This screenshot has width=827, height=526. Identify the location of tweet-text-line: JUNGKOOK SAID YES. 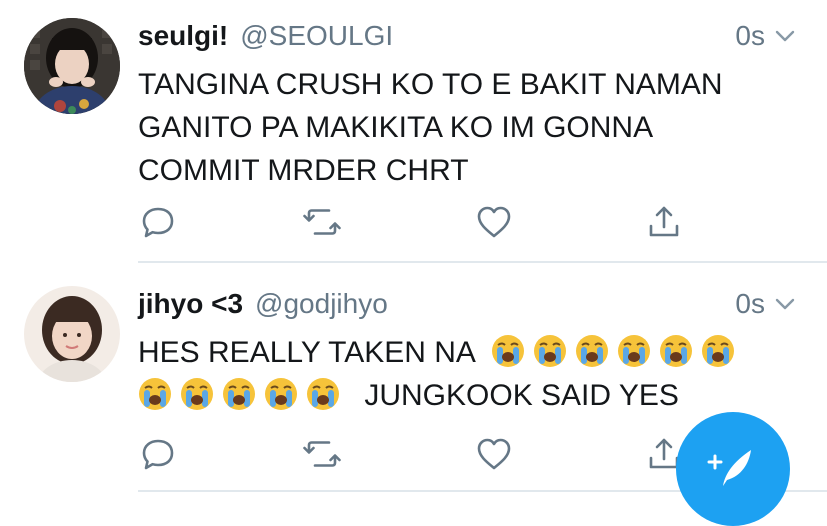
(458, 395).